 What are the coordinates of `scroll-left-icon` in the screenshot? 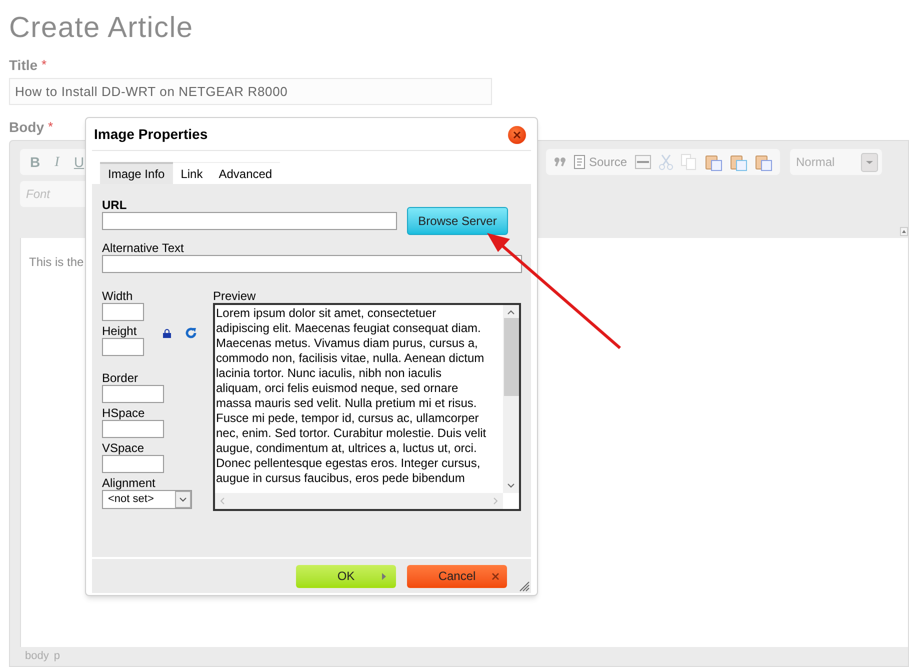 It's located at (222, 501).